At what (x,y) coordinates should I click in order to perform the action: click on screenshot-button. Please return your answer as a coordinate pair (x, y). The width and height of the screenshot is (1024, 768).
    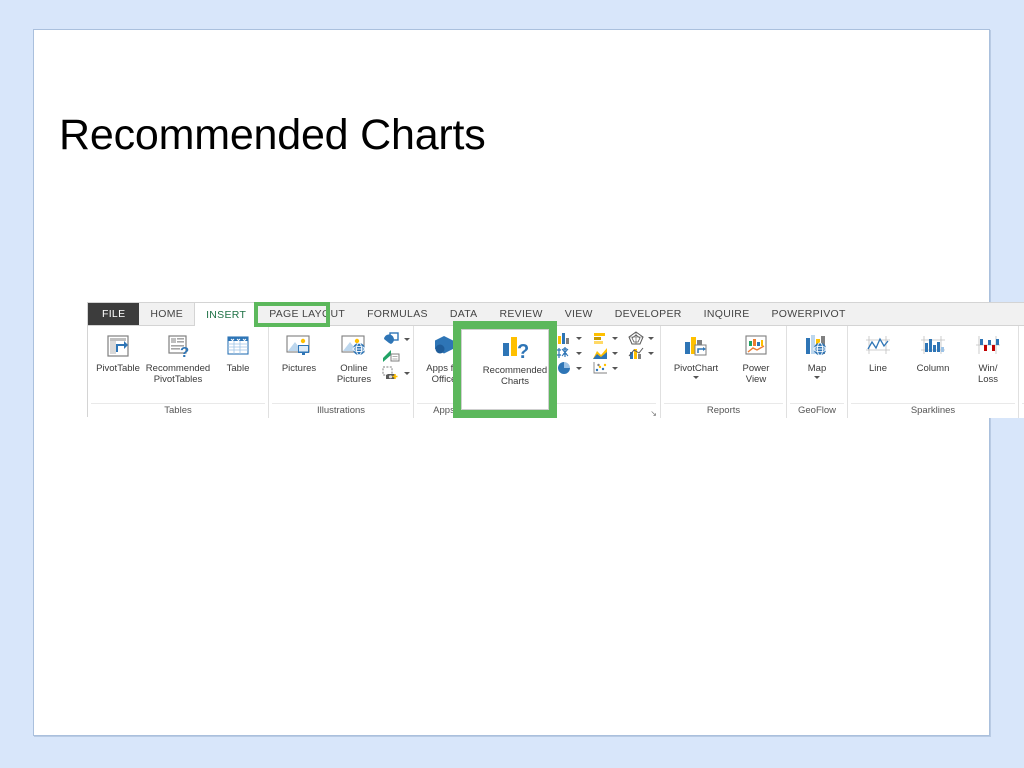
    Looking at the image, I should click on (396, 373).